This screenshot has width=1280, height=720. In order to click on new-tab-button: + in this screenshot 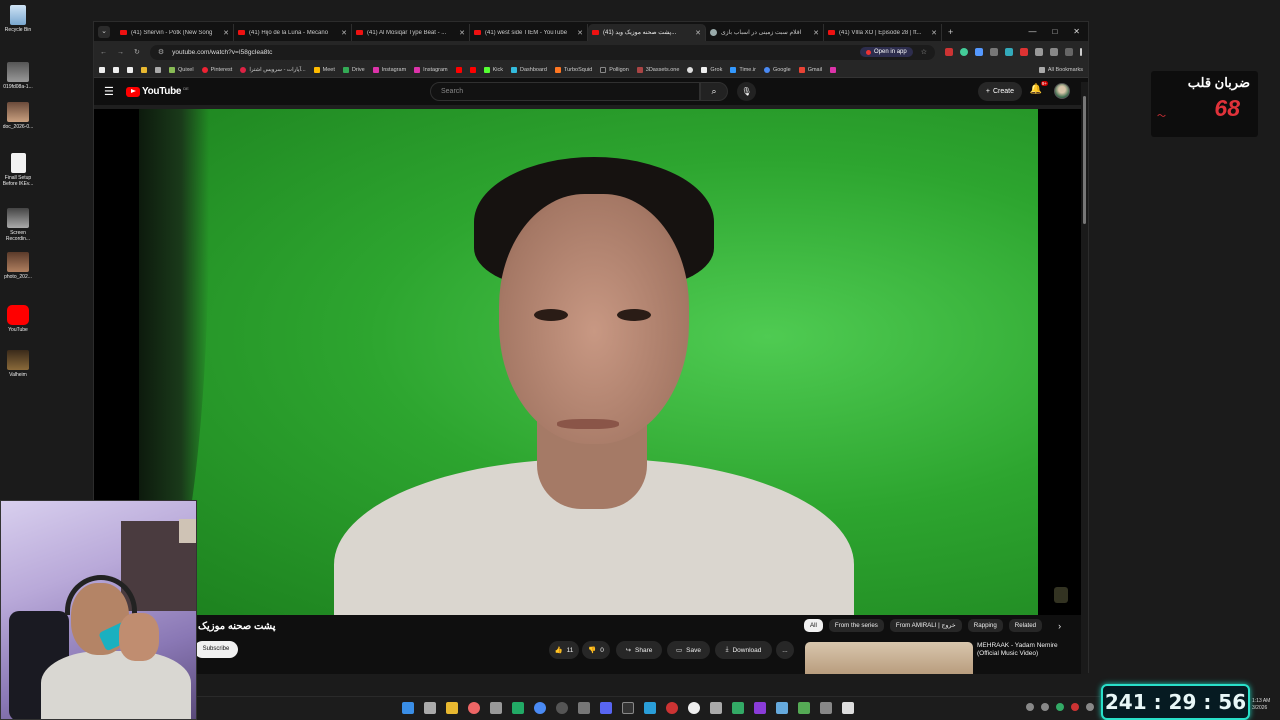, I will do `click(950, 32)`.